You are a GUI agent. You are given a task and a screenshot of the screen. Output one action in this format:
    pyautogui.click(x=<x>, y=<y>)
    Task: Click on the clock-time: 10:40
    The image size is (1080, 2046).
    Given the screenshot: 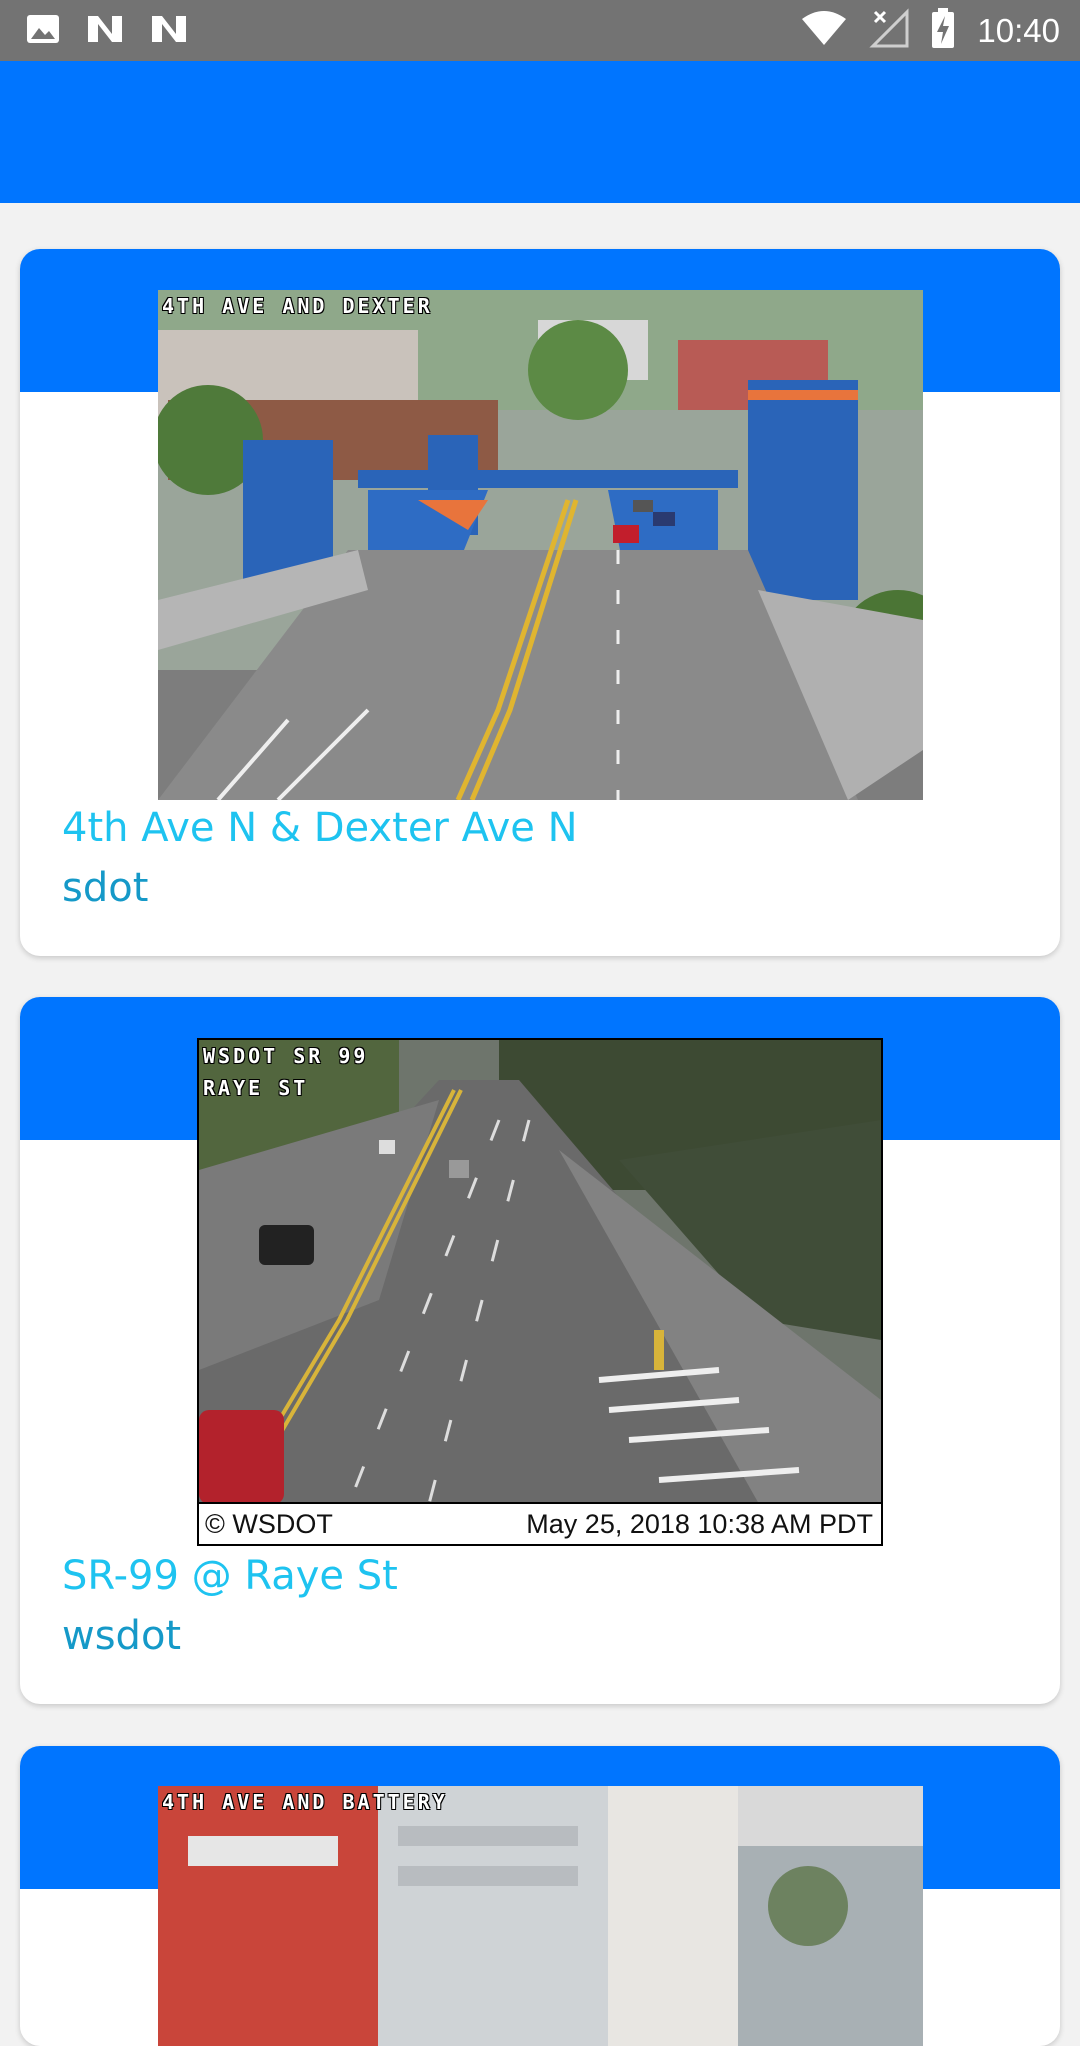 What is the action you would take?
    pyautogui.click(x=1018, y=30)
    